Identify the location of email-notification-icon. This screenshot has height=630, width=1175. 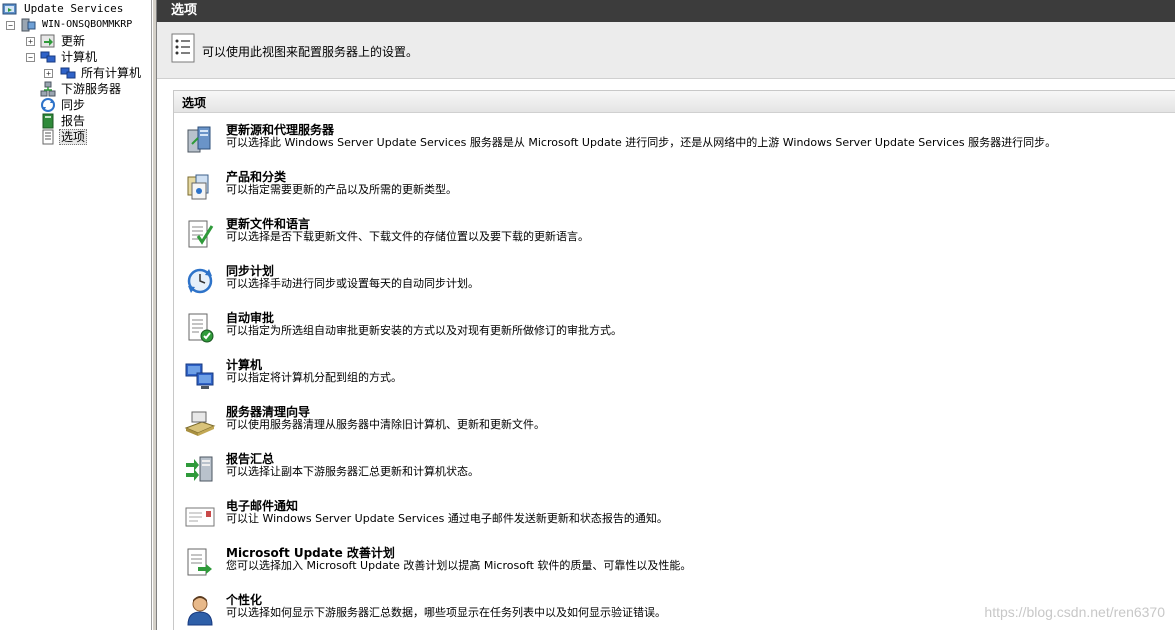
(200, 516).